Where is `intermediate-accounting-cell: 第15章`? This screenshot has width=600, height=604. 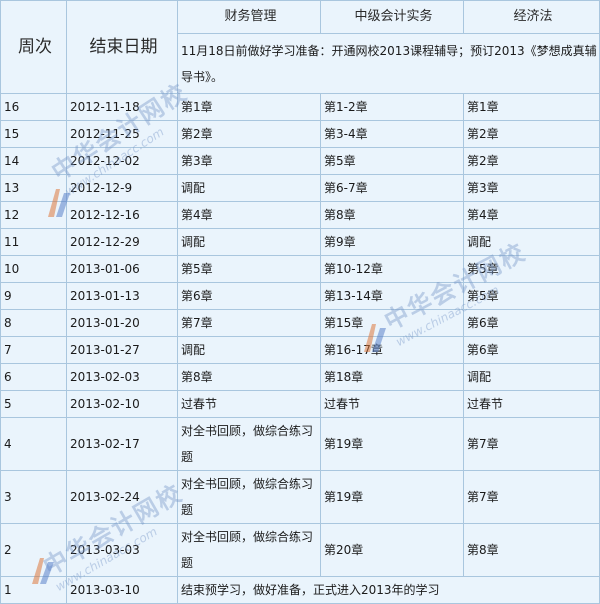
intermediate-accounting-cell: 第15章 is located at coordinates (392, 323).